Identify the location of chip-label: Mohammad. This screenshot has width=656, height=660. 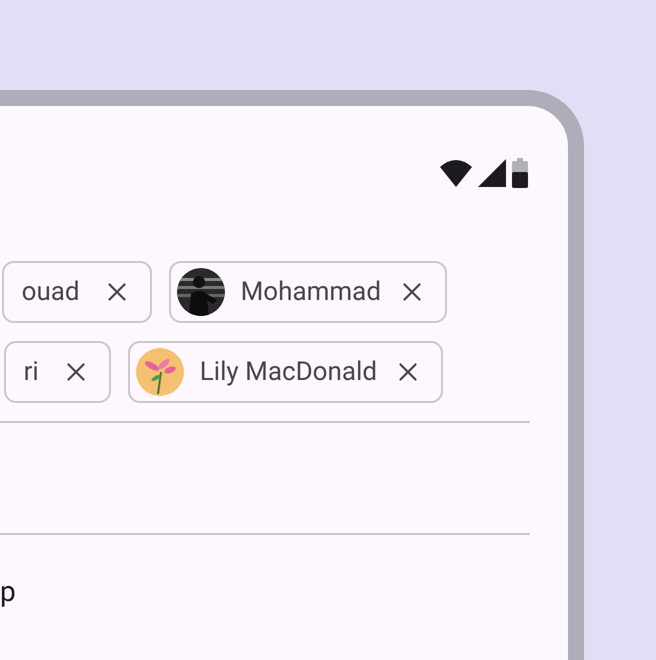
(310, 292).